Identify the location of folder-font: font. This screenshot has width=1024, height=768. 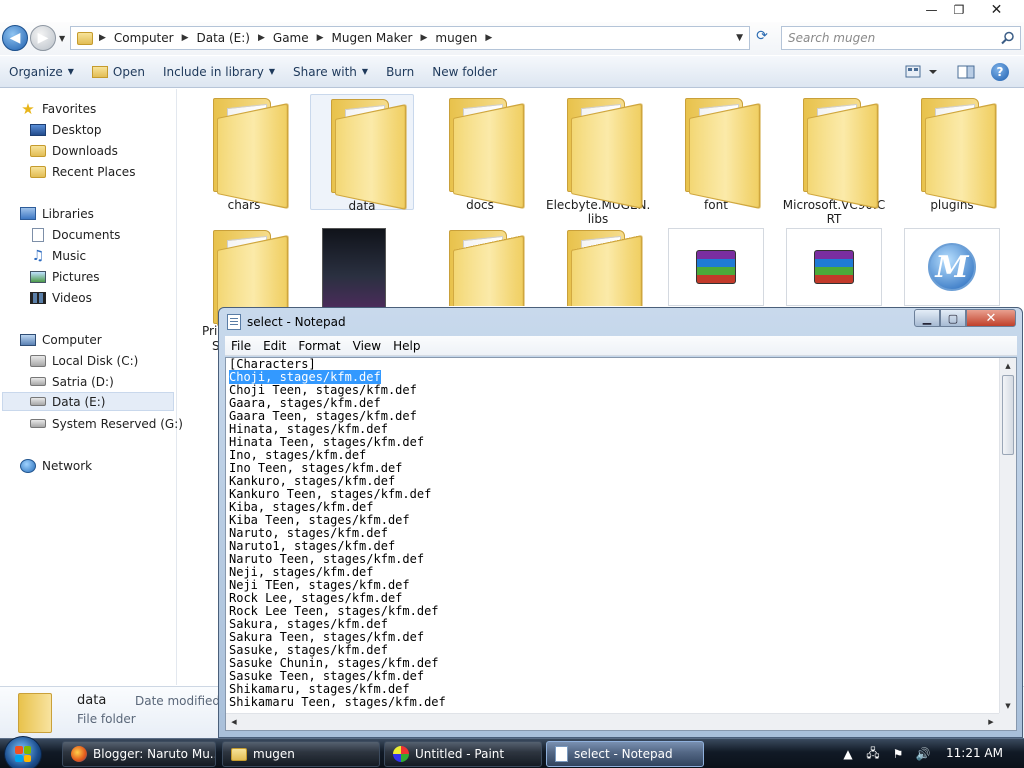
(716, 153).